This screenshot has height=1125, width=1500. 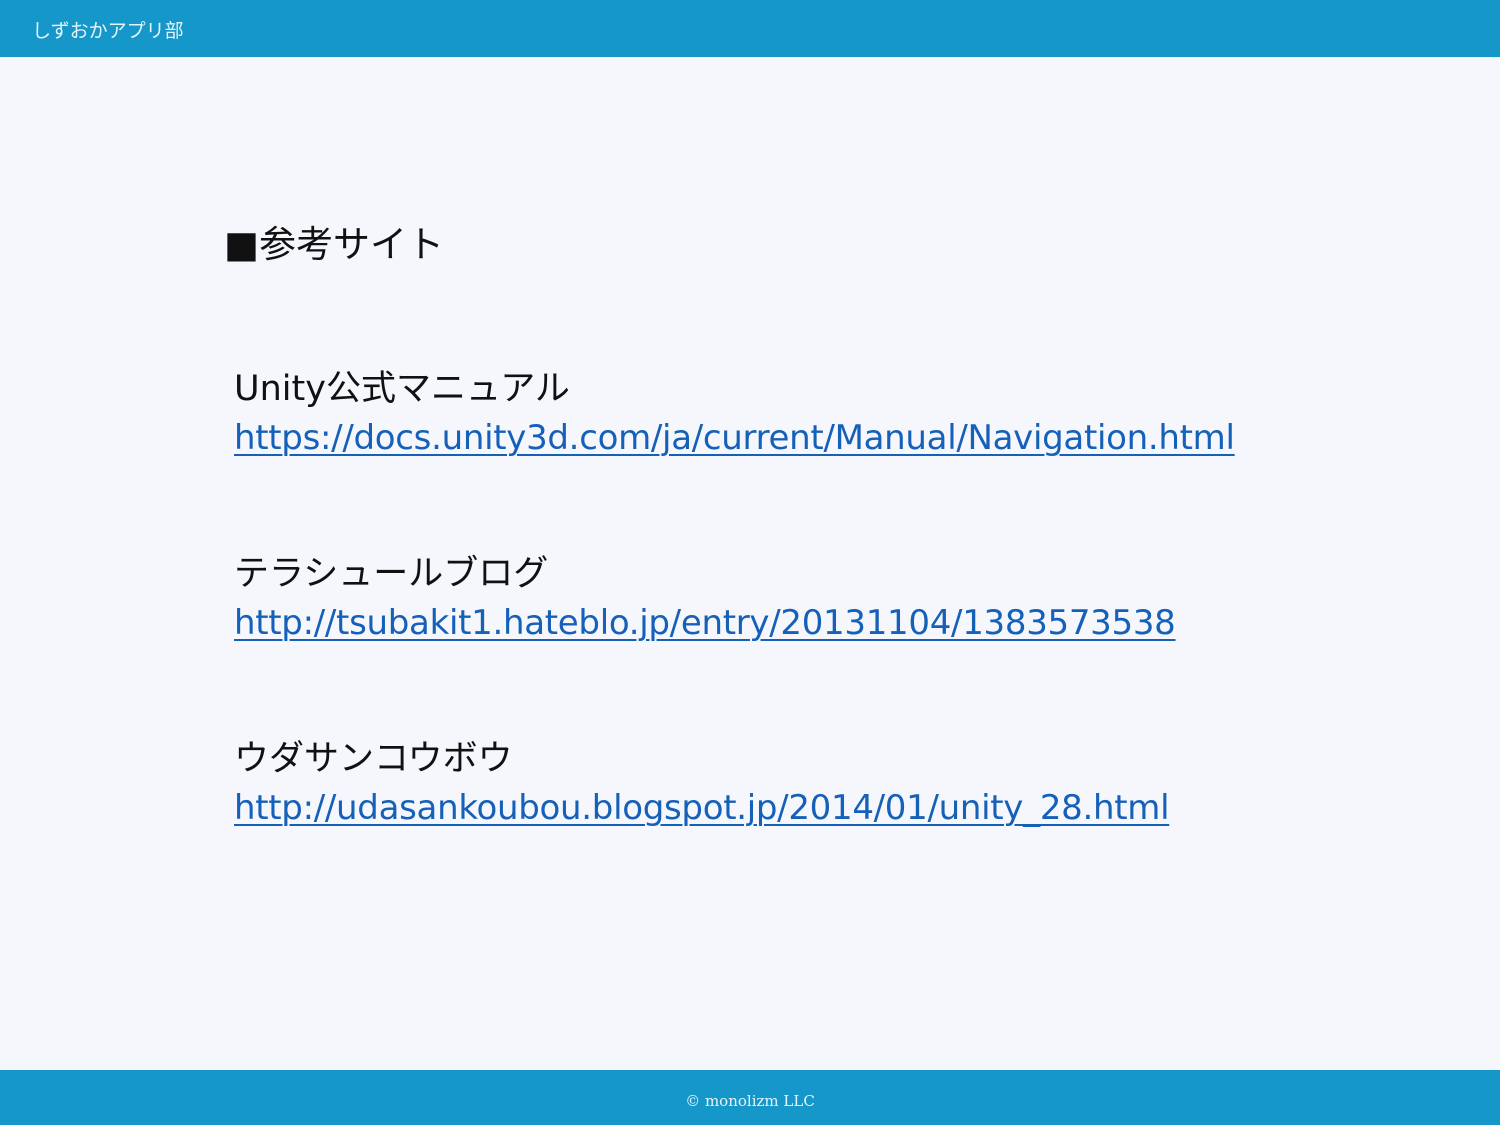 What do you see at coordinates (391, 574) in the screenshot?
I see `reference-name: テラシュールブログ` at bounding box center [391, 574].